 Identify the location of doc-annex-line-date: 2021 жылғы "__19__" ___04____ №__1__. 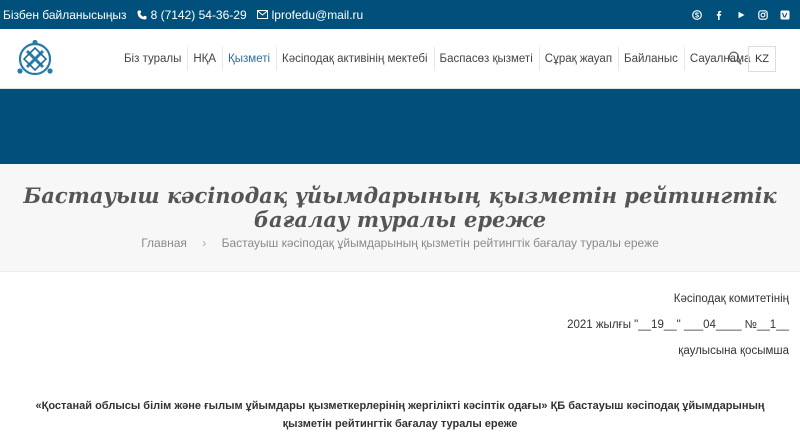
(678, 325).